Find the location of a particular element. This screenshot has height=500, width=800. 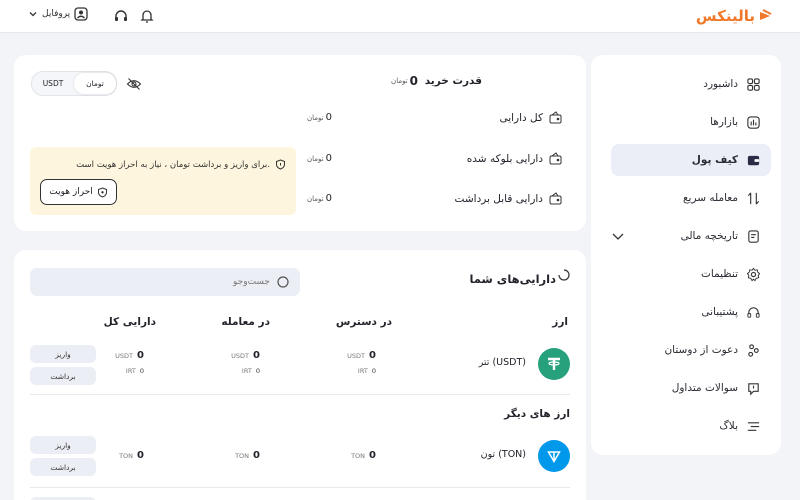

search-box is located at coordinates (165, 282).